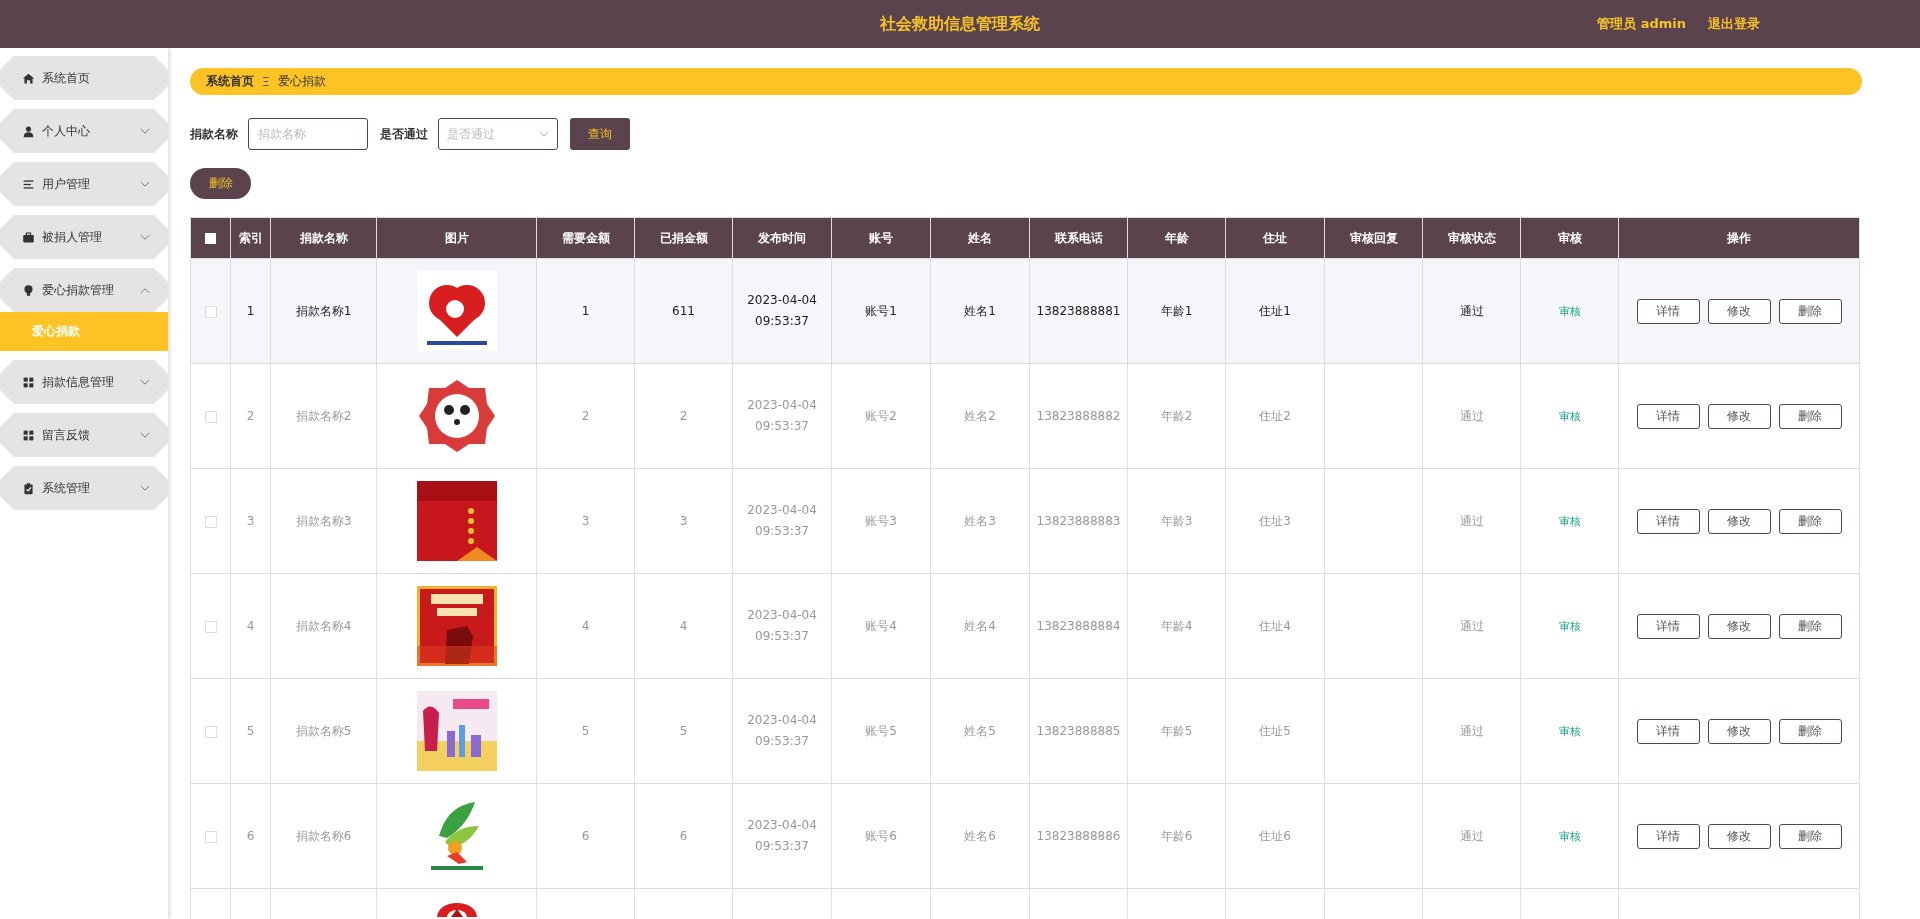  What do you see at coordinates (220, 183) in the screenshot?
I see `delete-button: 删除` at bounding box center [220, 183].